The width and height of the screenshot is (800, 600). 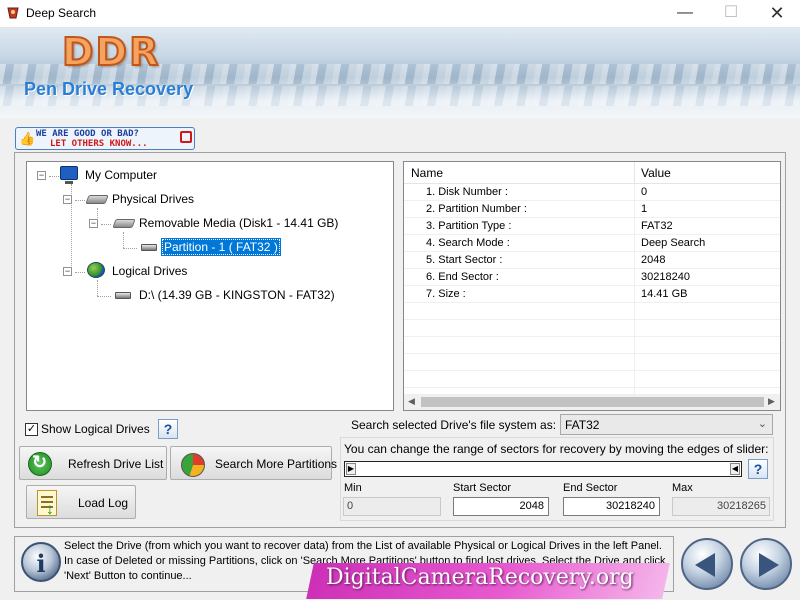 I want to click on tree-node-label: Partition - 1 ( FAT32 ), so click(x=221, y=247).